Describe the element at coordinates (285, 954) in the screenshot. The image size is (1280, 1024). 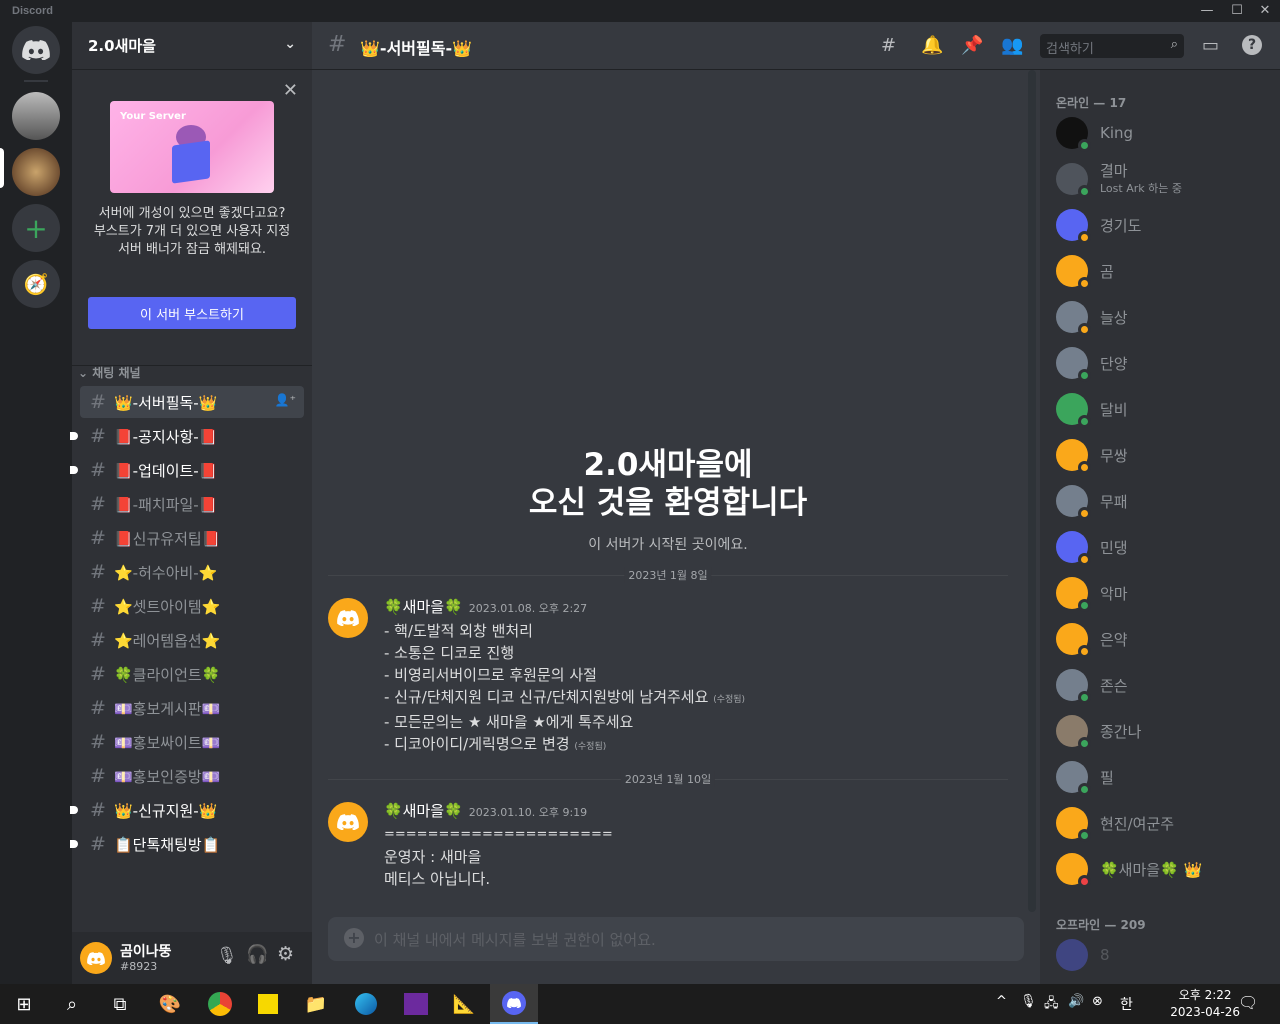
I see `gear-icon: ⚙` at that location.